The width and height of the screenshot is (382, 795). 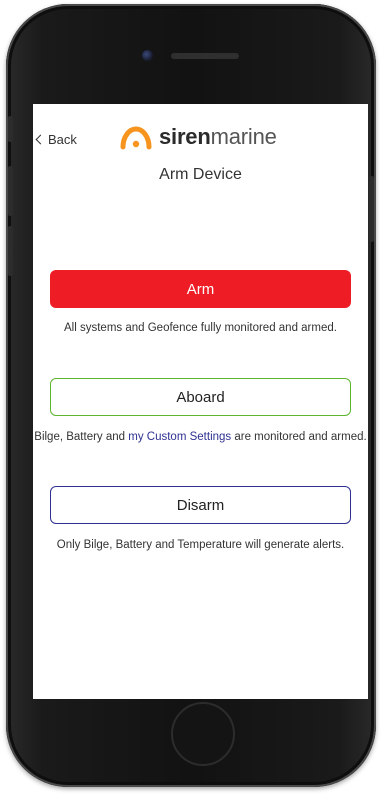 What do you see at coordinates (10, 191) in the screenshot?
I see `volume-up-button` at bounding box center [10, 191].